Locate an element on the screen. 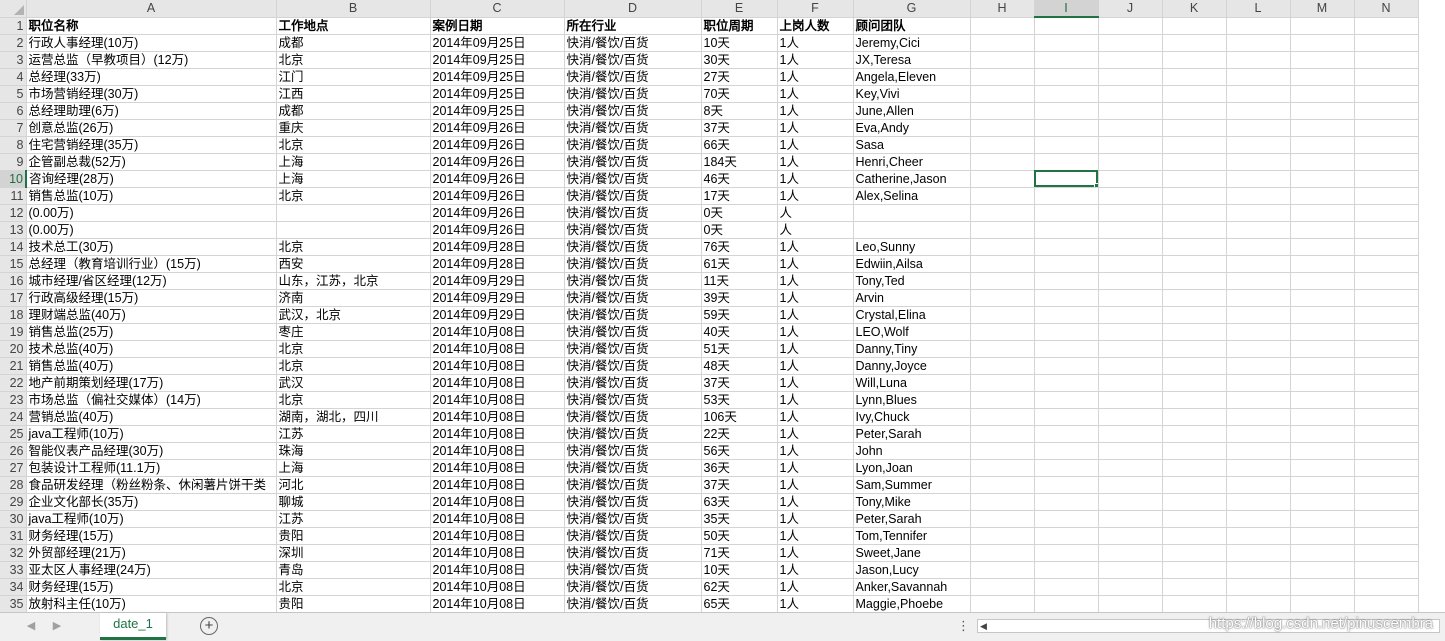 This screenshot has height=641, width=1445. cell-l18 is located at coordinates (1258, 315).